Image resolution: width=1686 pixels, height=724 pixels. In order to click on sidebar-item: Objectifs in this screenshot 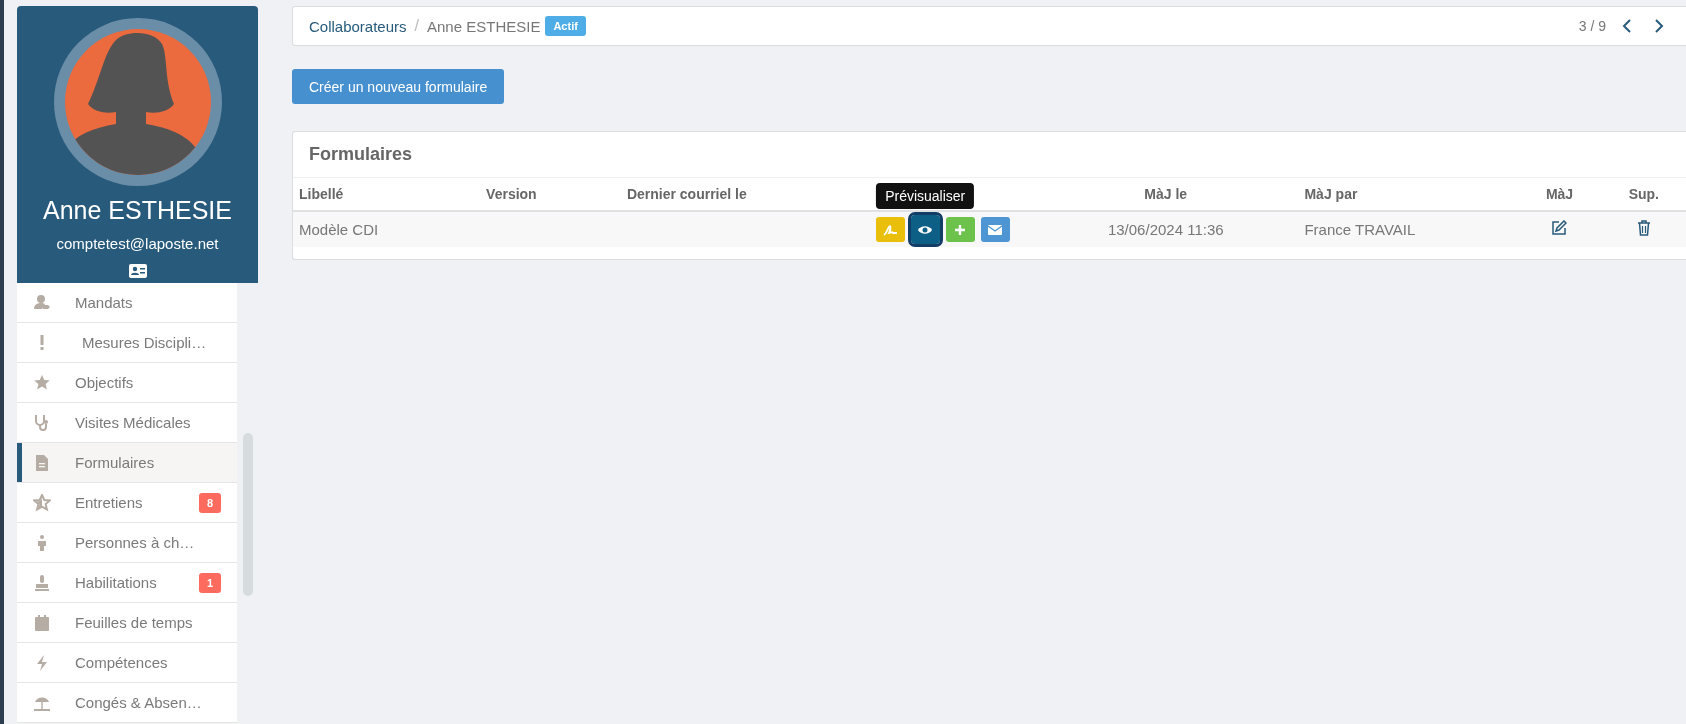, I will do `click(127, 383)`.